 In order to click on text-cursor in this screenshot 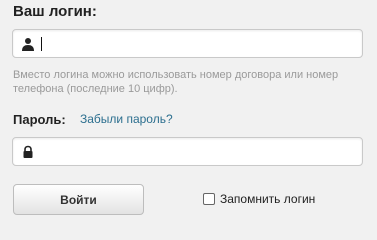, I will do `click(41, 44)`.